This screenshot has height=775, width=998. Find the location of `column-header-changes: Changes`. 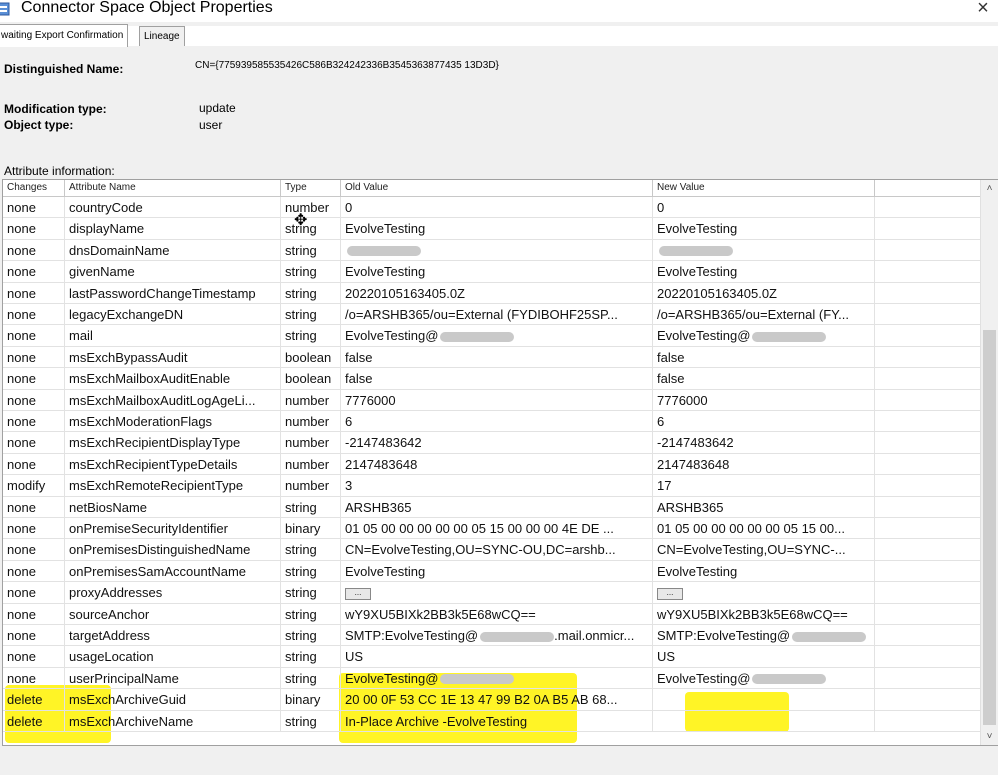

column-header-changes: Changes is located at coordinates (34, 188).